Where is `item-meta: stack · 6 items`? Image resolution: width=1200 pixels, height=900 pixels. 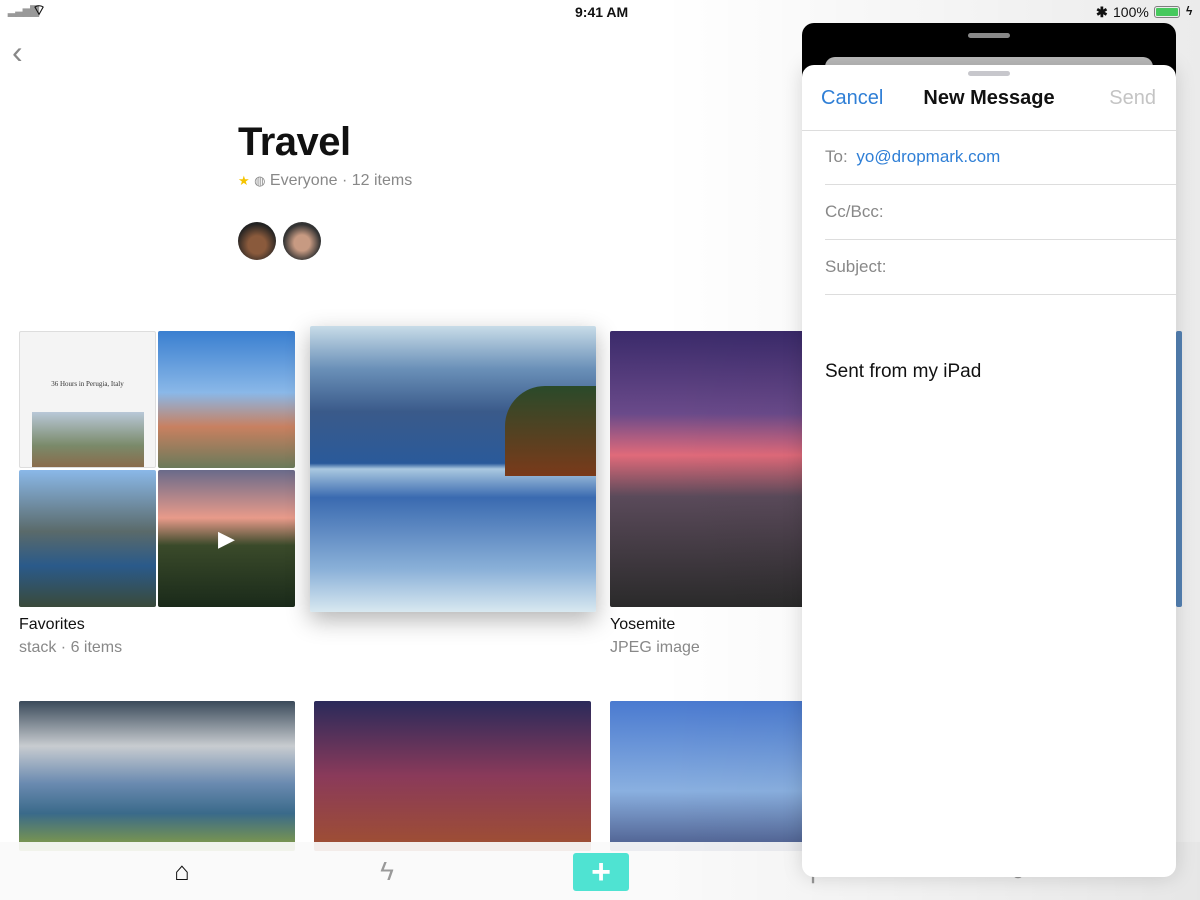 item-meta: stack · 6 items is located at coordinates (71, 647).